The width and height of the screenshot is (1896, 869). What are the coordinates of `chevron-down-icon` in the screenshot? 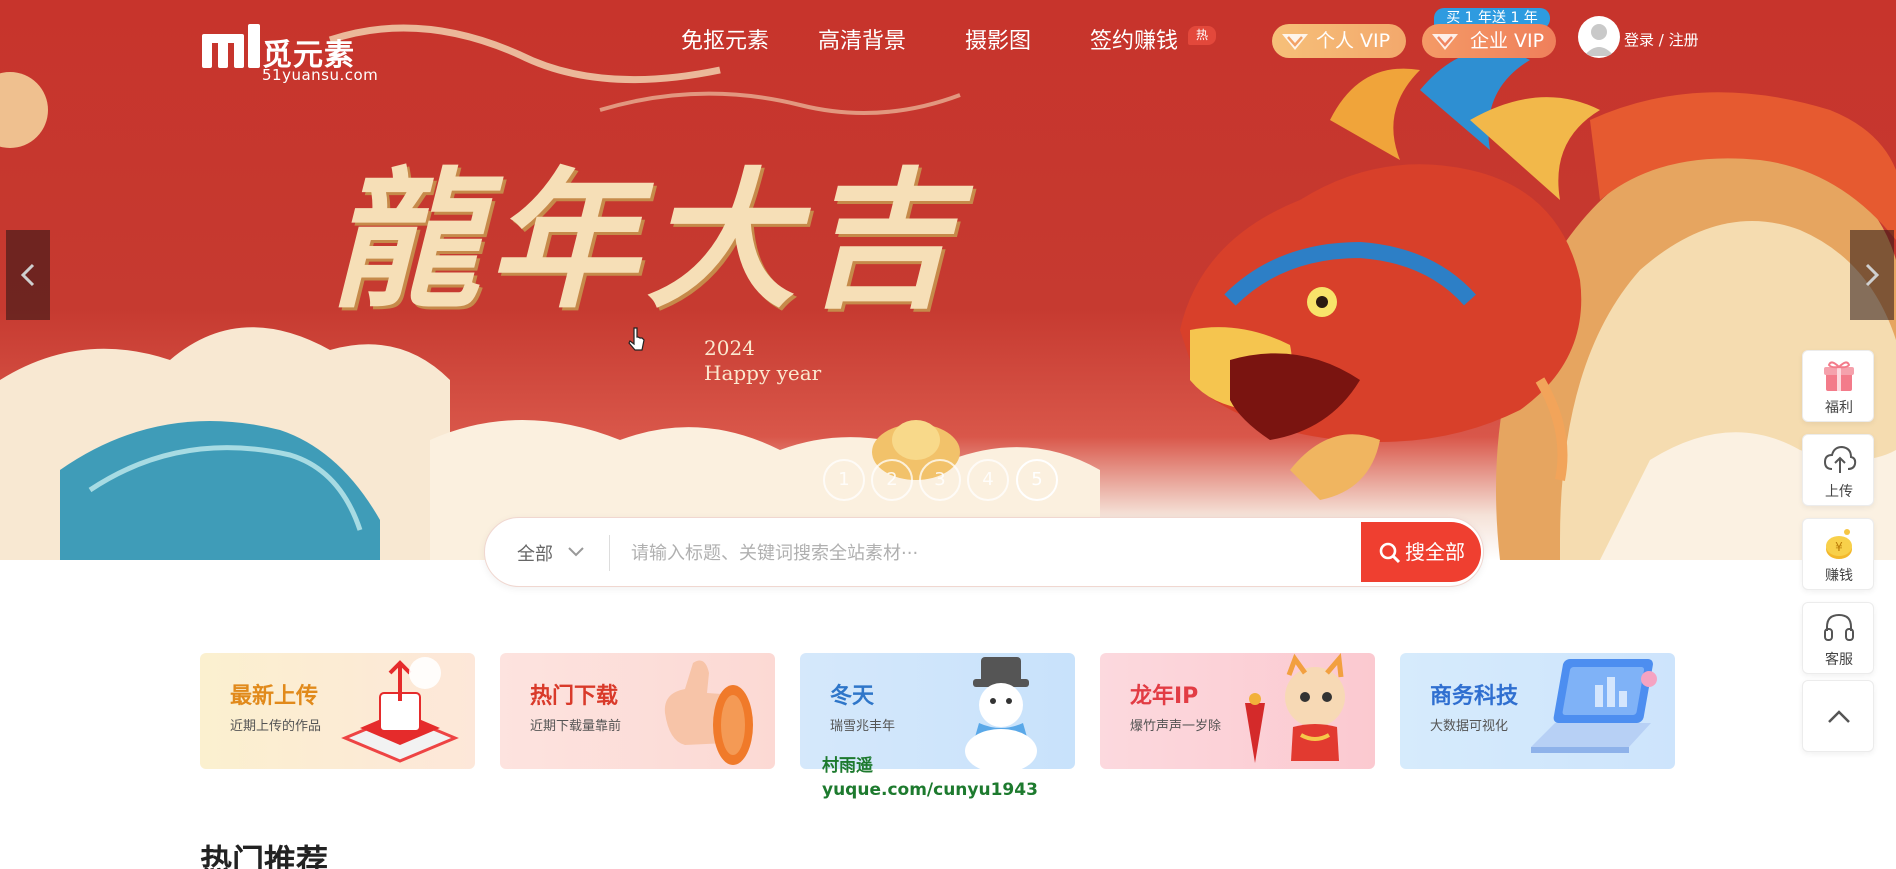 It's located at (576, 552).